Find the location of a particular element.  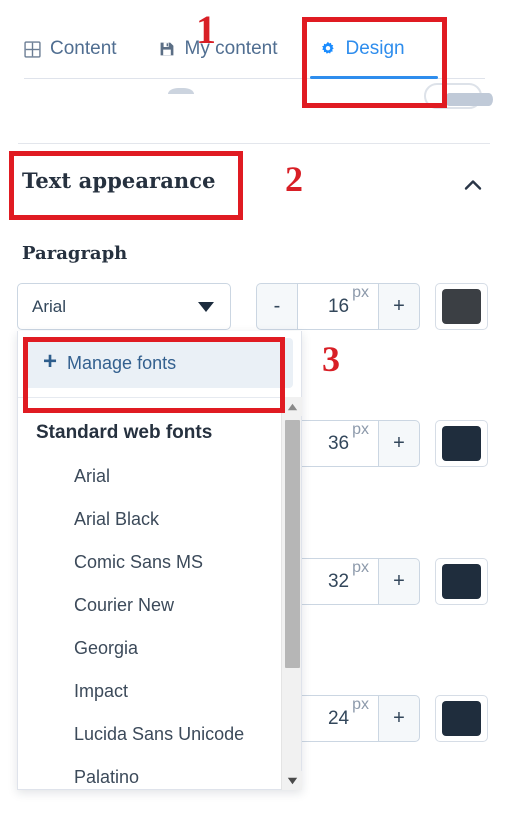

font-size-value-2: 36 is located at coordinates (338, 443).